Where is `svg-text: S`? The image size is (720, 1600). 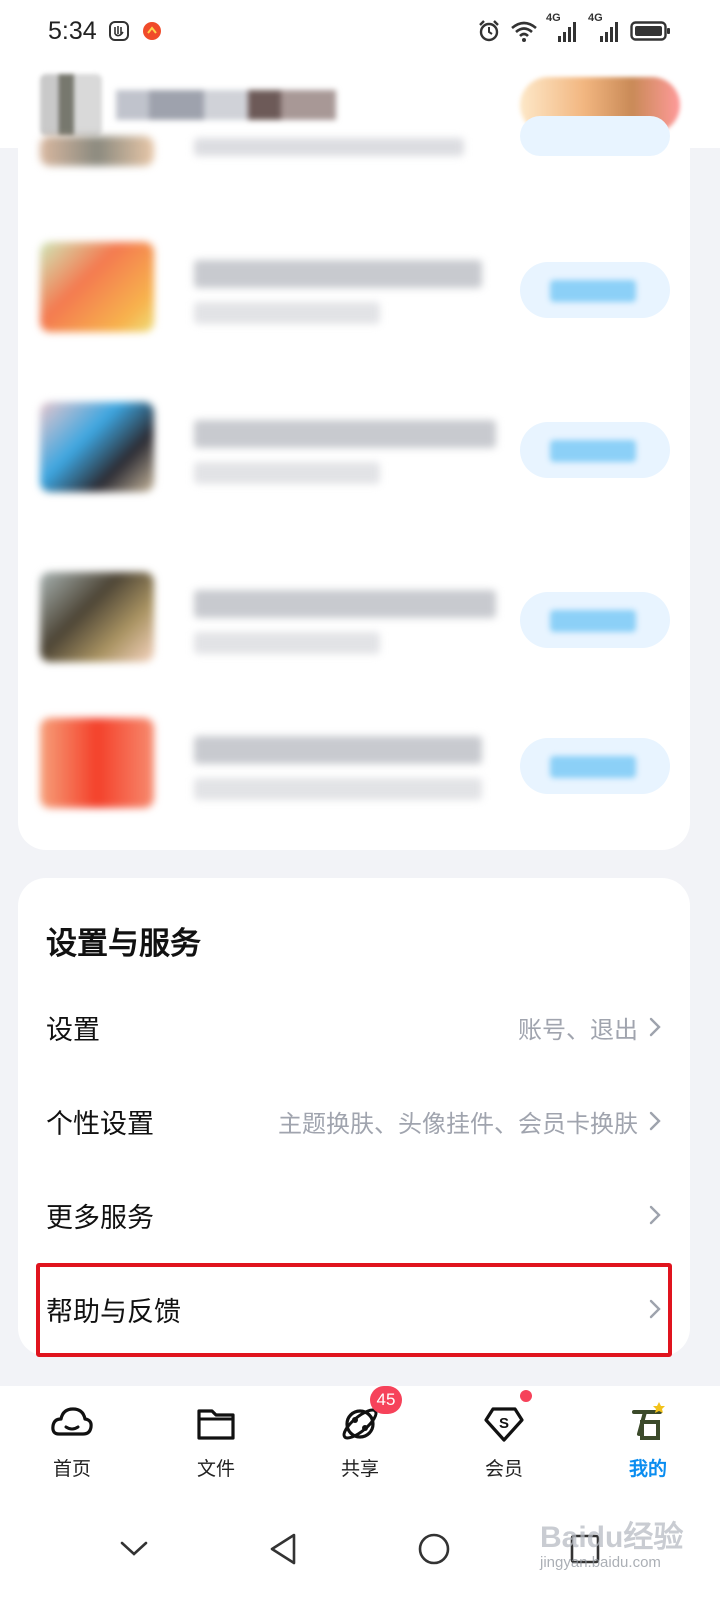
svg-text: S is located at coordinates (504, 1423).